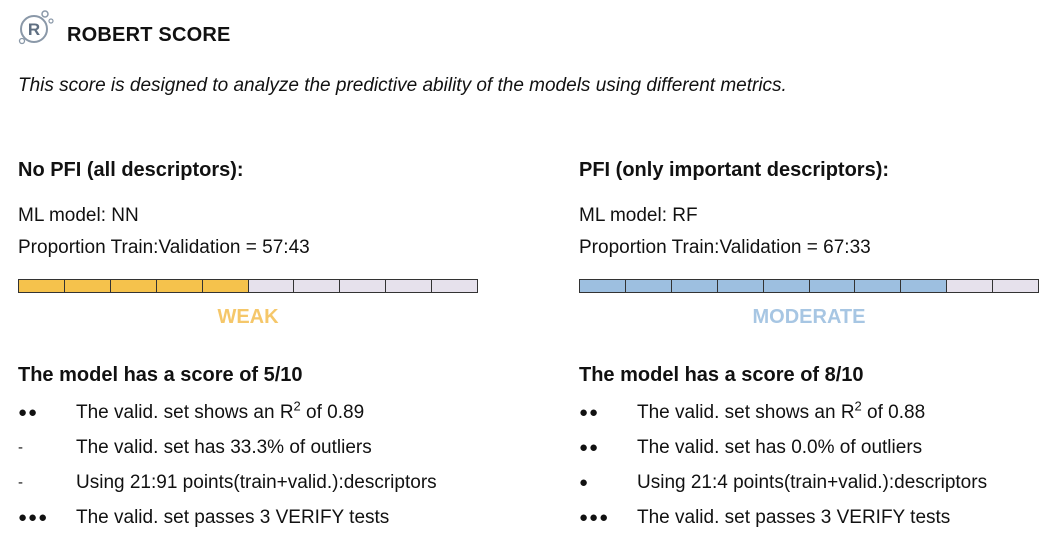  What do you see at coordinates (220, 410) in the screenshot?
I see `metric-text: The valid. set shows an R2 of 0.89` at bounding box center [220, 410].